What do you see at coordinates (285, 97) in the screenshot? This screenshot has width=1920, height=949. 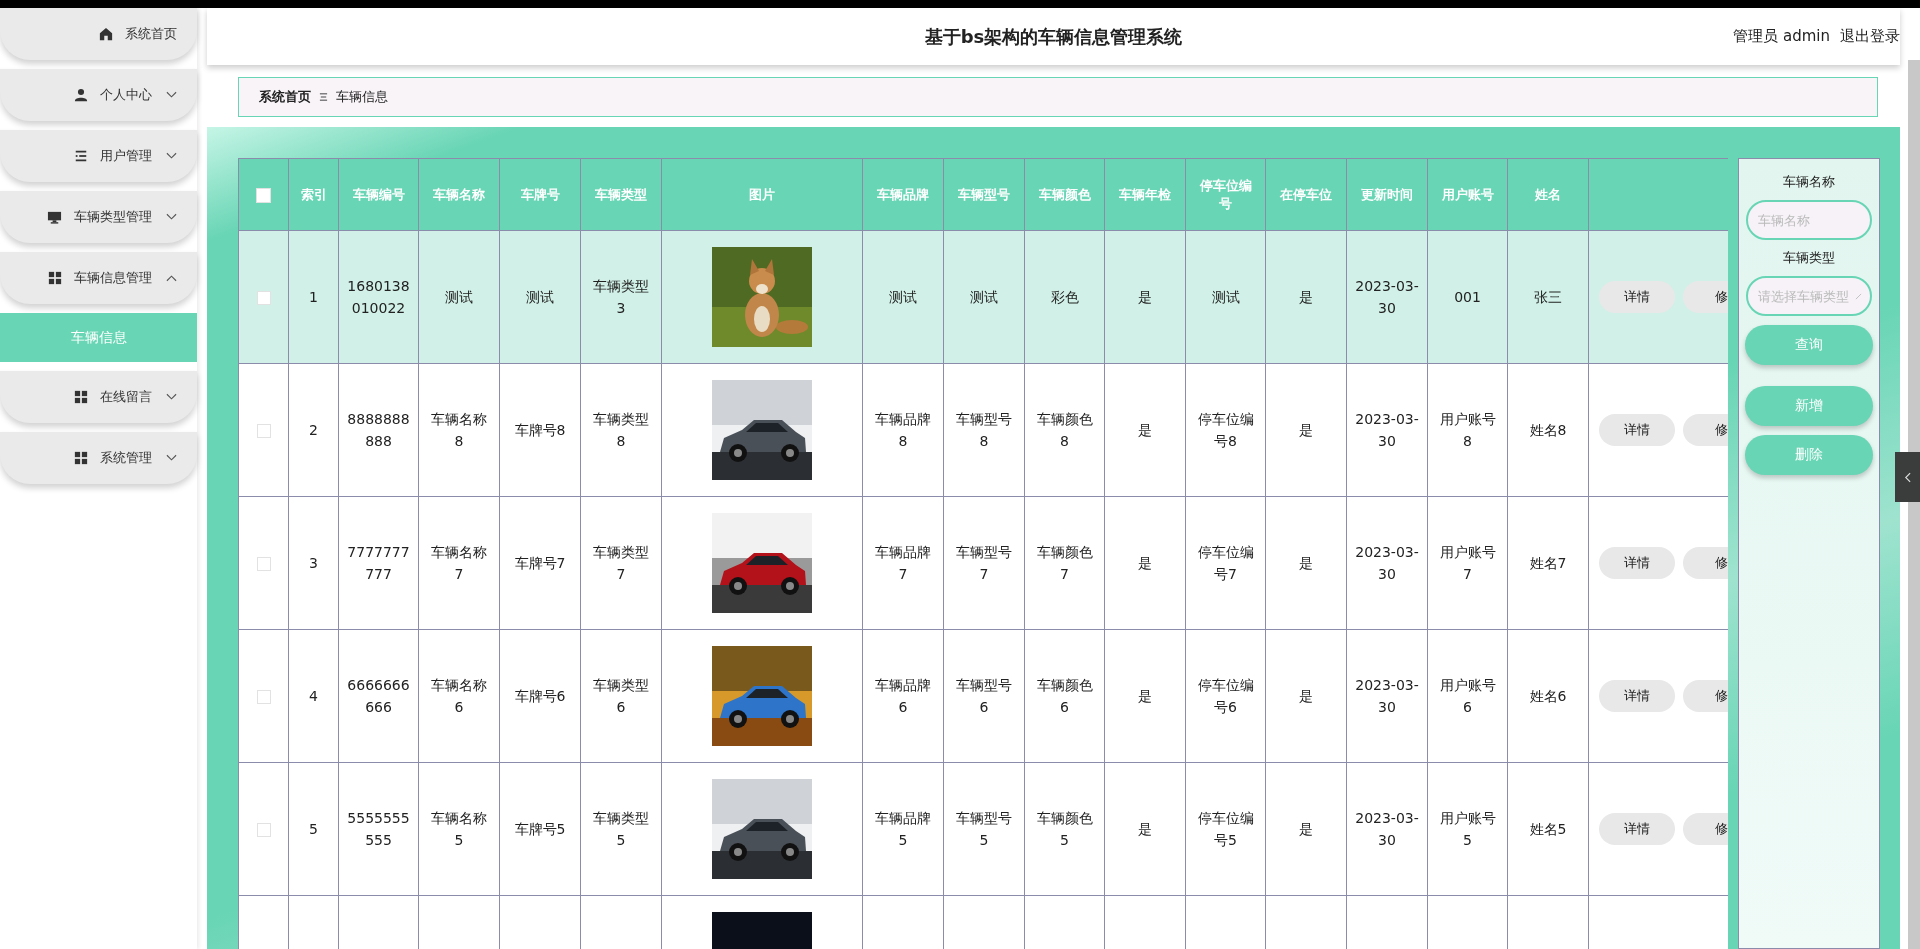 I see `breadcrumb-link: 系统首页` at bounding box center [285, 97].